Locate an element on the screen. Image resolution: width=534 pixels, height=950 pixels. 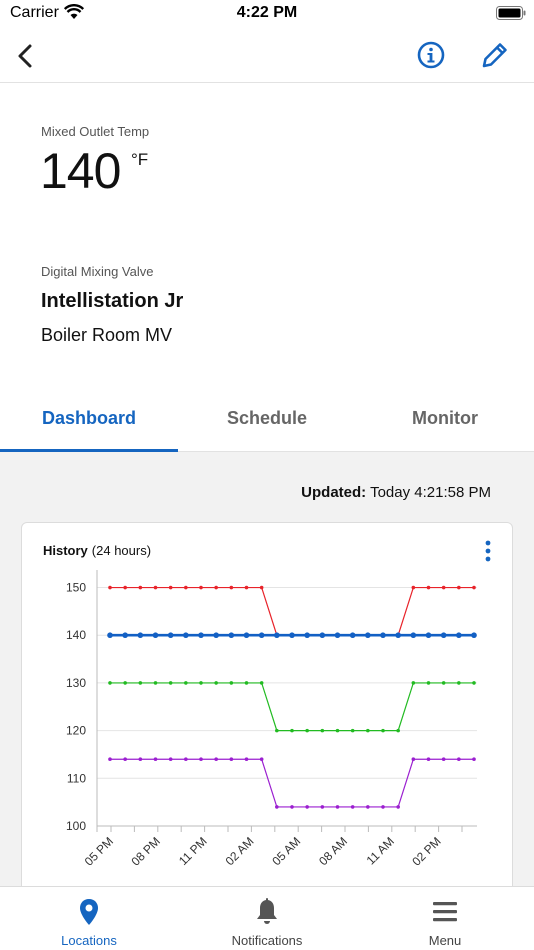
nav-locations: Locations is located at coordinates (89, 918).